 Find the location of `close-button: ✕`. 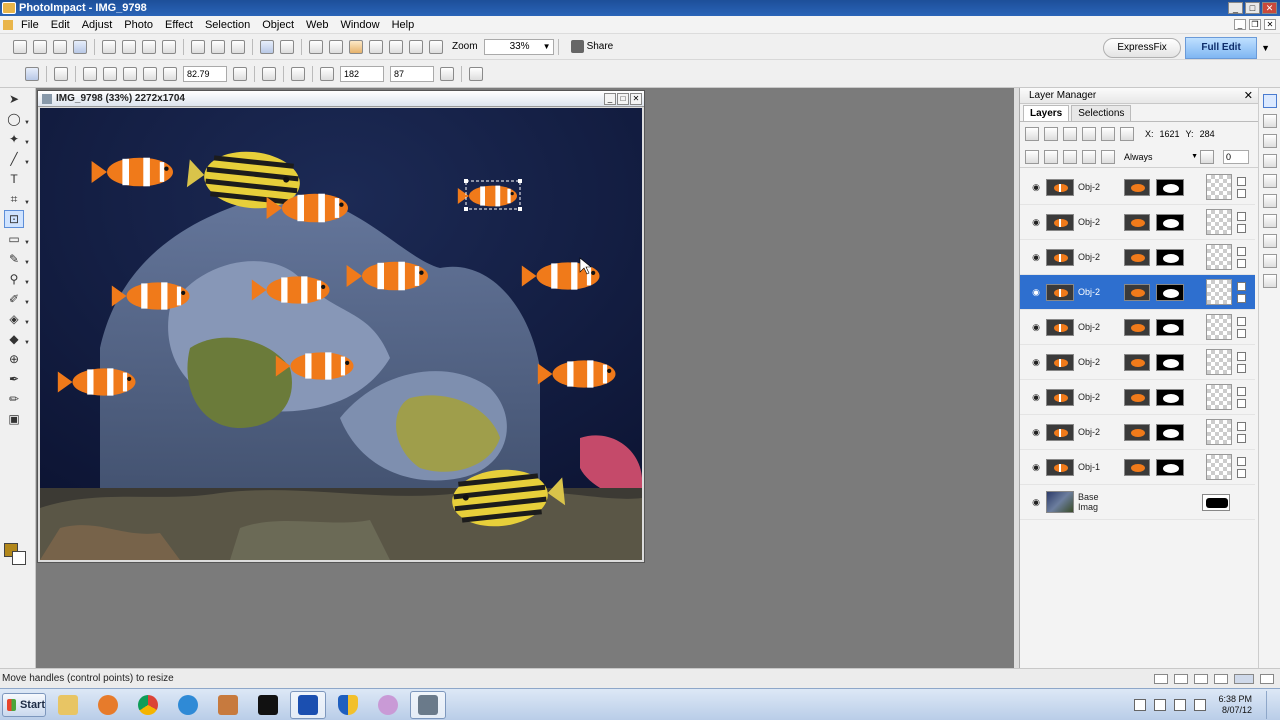

close-button: ✕ is located at coordinates (1269, 8).